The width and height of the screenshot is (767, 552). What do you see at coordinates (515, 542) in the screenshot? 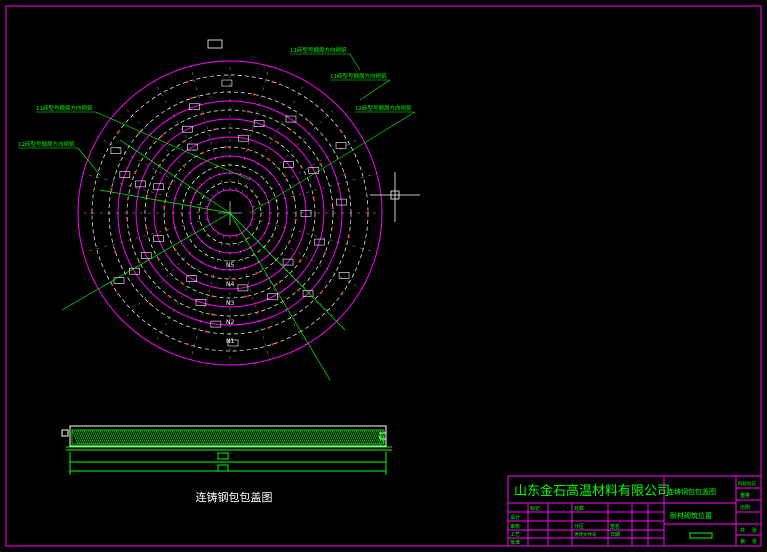
I see `tb-row-label: 批准` at bounding box center [515, 542].